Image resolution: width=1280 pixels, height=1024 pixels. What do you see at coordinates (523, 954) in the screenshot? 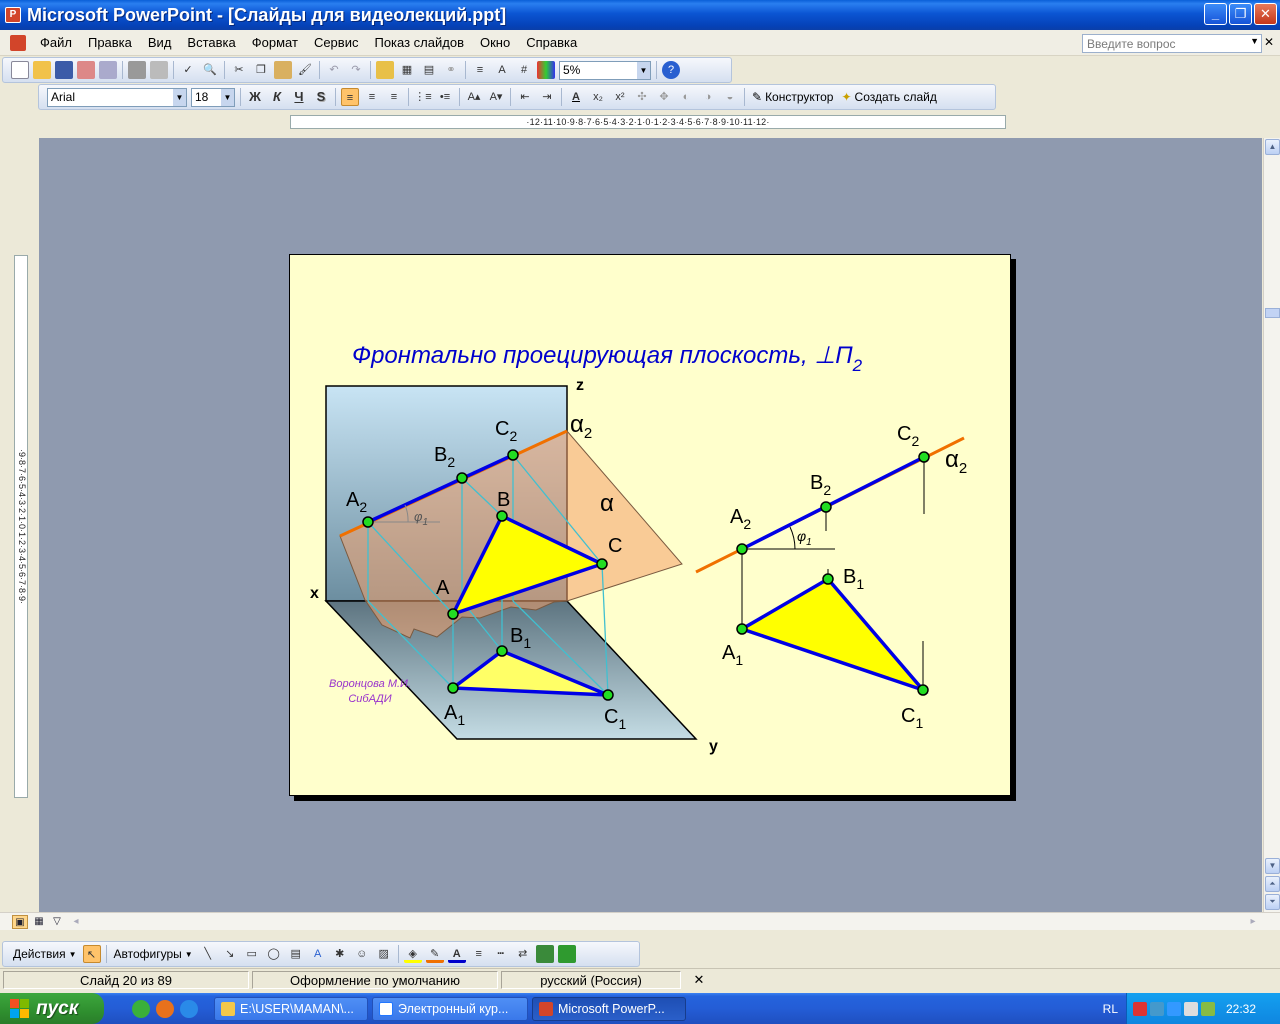
I see `arrow-style-icon: ⇄` at bounding box center [523, 954].